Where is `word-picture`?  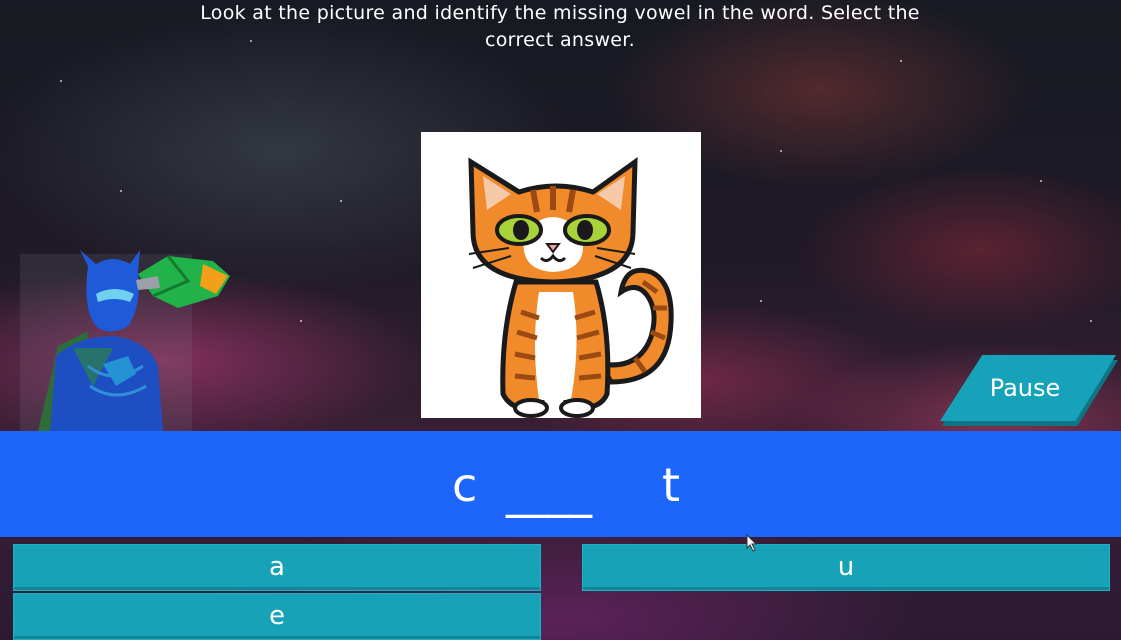 word-picture is located at coordinates (561, 275).